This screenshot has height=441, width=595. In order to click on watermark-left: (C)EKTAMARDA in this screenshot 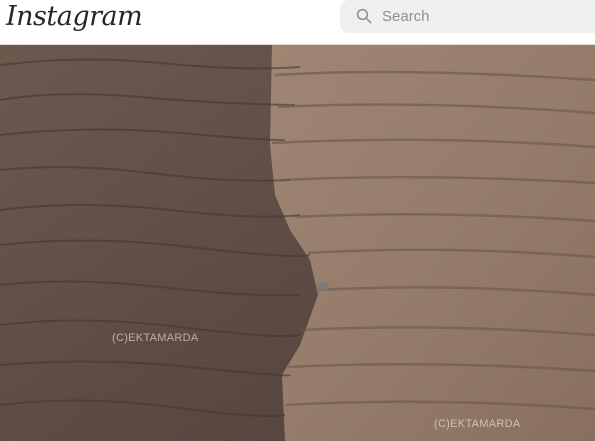, I will do `click(155, 338)`.